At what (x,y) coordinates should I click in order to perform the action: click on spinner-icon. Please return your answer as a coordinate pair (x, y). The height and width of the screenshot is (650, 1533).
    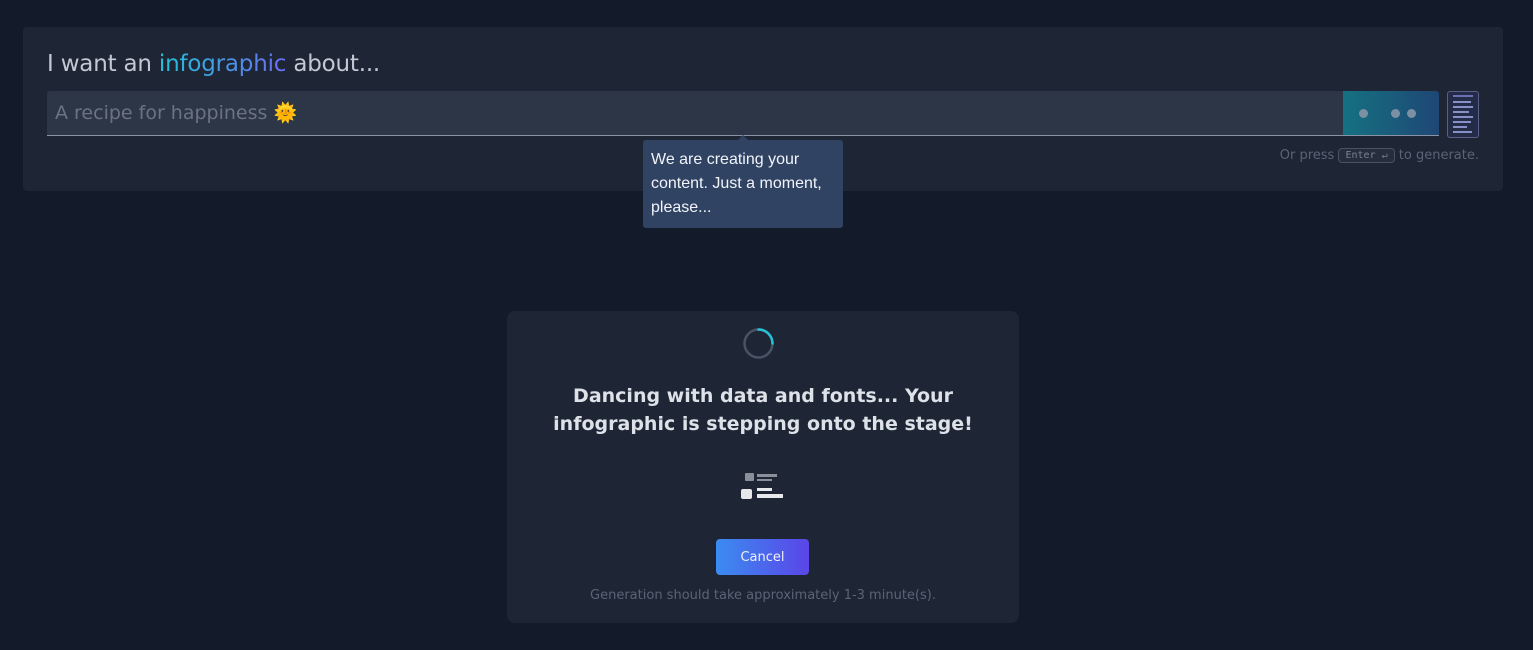
    Looking at the image, I should click on (758, 343).